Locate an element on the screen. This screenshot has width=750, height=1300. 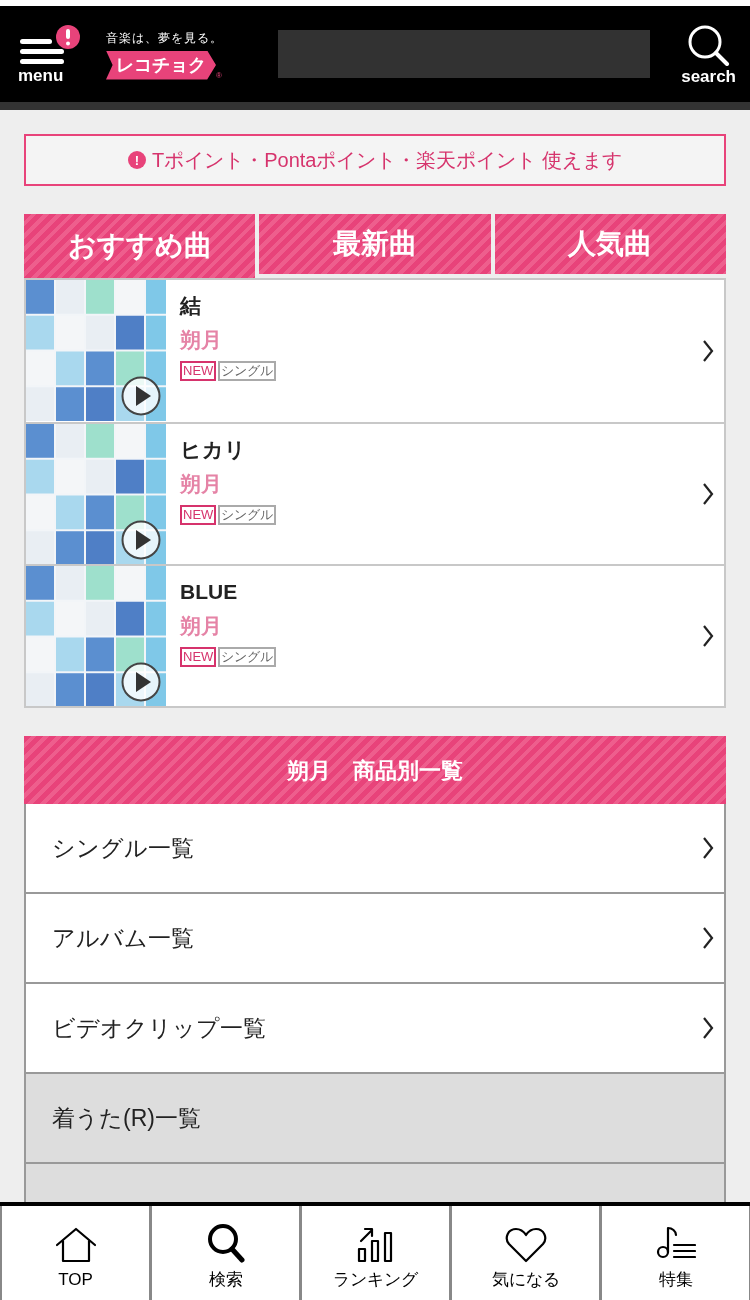
nav-button: 気になる is located at coordinates (525, 1253).